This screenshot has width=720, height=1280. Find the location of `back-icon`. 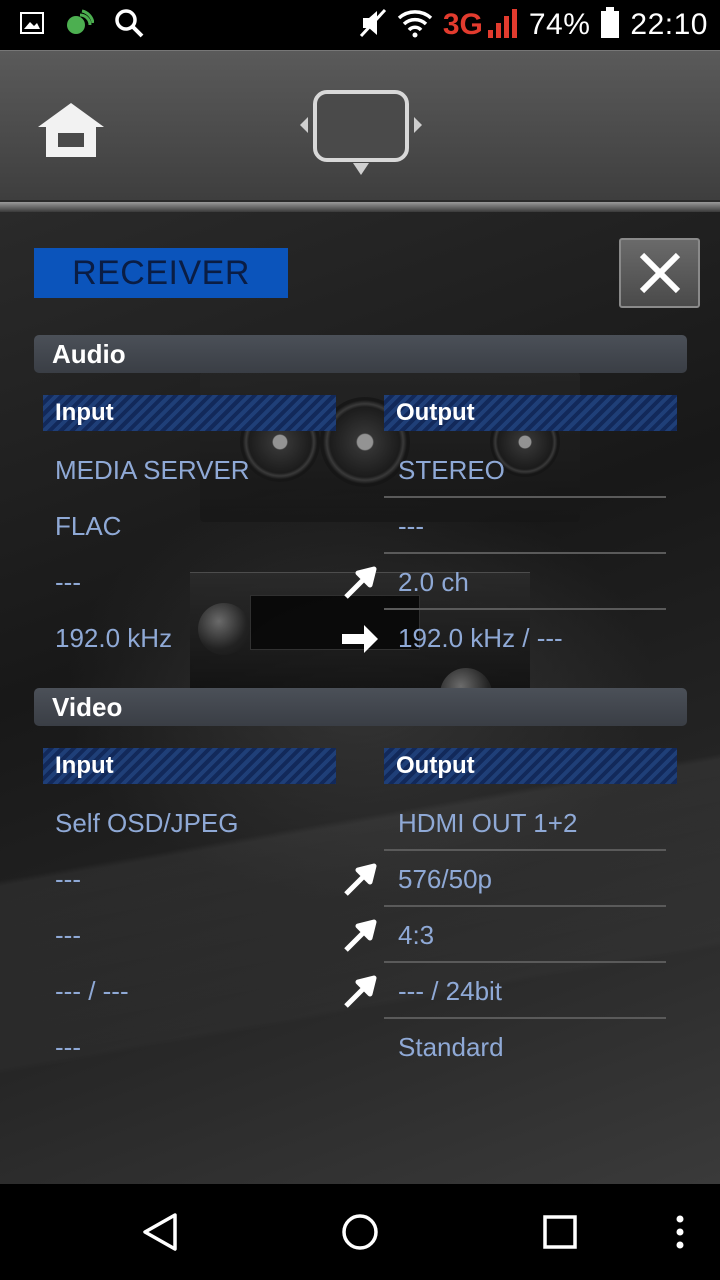

back-icon is located at coordinates (160, 1232).